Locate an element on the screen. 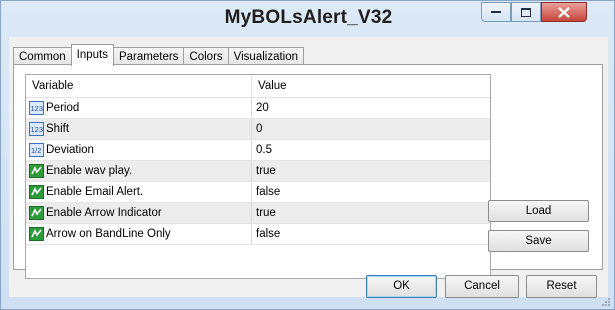  double-icon: 1/2 is located at coordinates (36, 150).